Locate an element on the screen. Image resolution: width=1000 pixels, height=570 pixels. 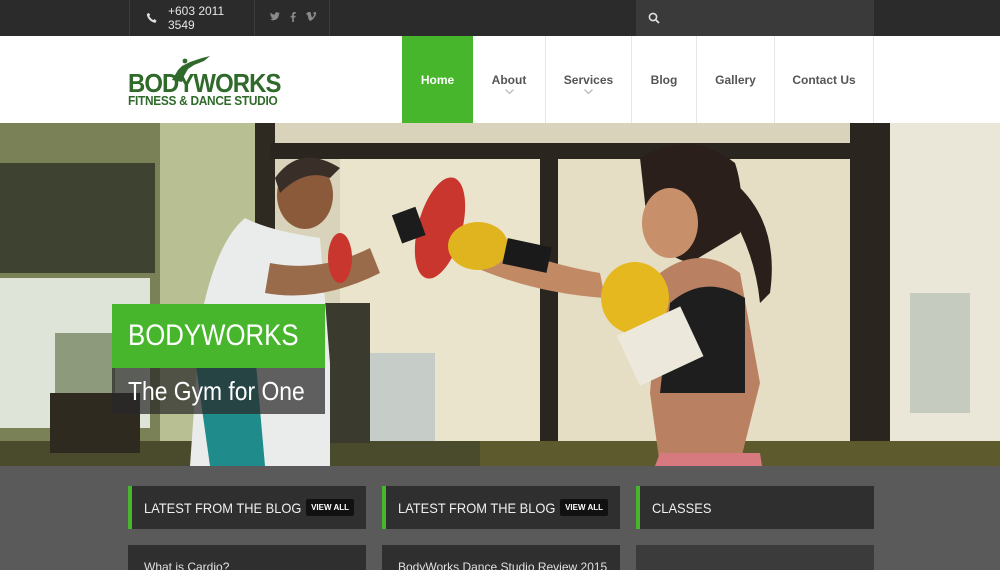
nav-item-gallery: Gallery is located at coordinates (736, 79).